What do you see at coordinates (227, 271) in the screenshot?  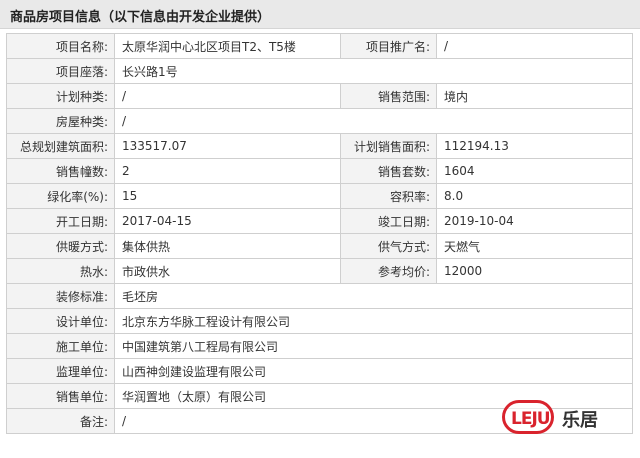 I see `field-value: 市政供水` at bounding box center [227, 271].